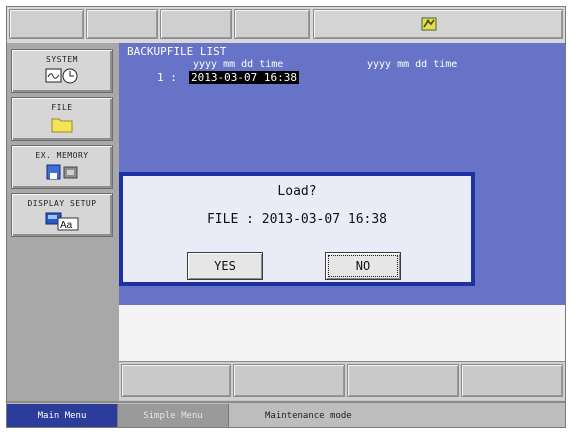 The width and height of the screenshot is (572, 434). I want to click on system-menu-label: SYSTEM, so click(62, 59).